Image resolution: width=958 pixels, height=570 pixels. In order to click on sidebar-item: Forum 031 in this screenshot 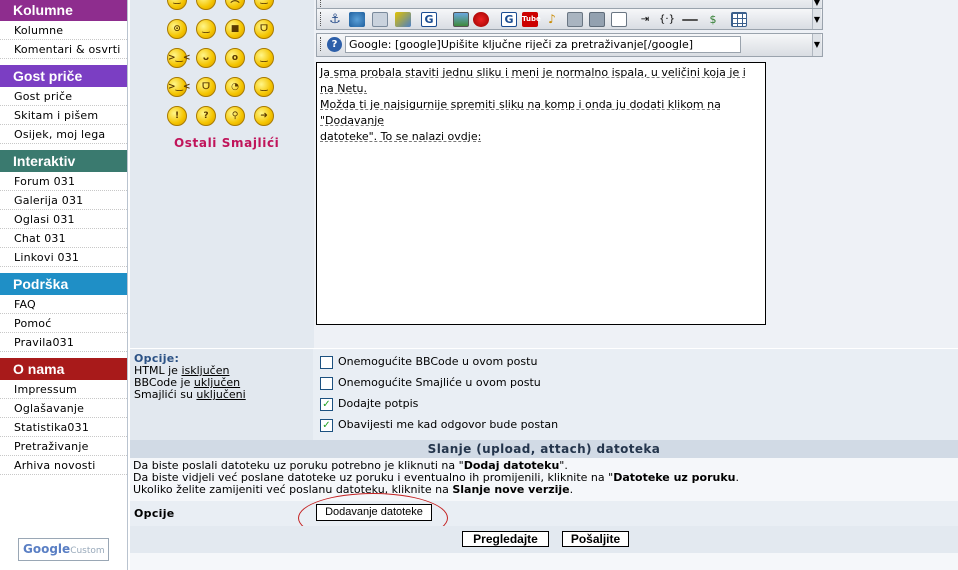, I will do `click(63, 181)`.